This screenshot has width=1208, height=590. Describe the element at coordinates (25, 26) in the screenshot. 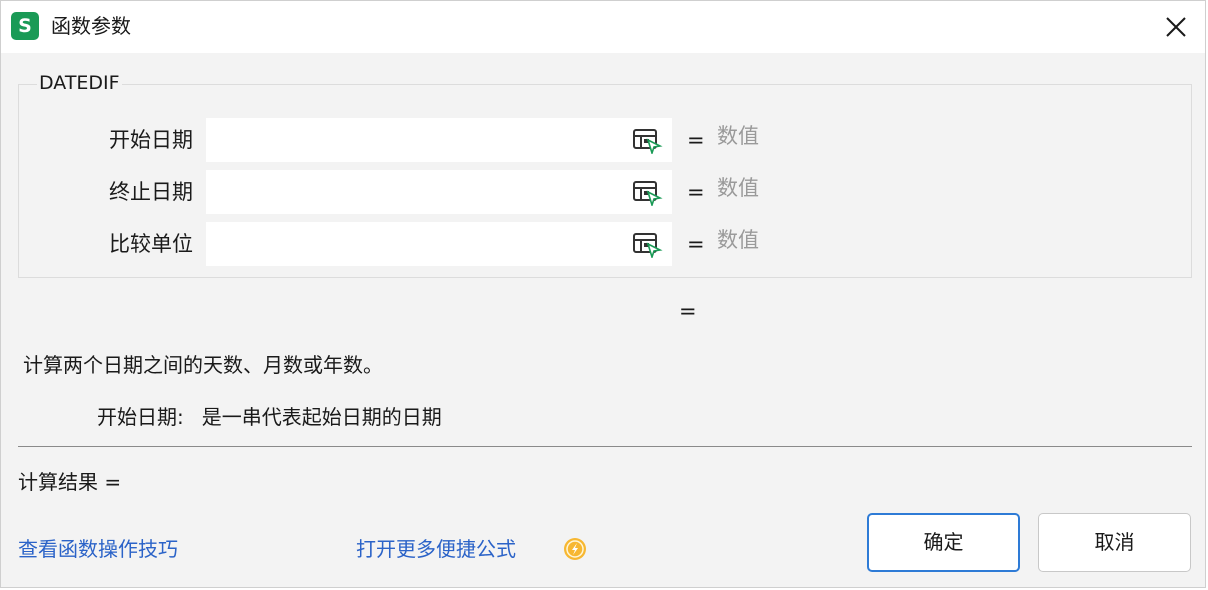

I see `app-icon: S` at that location.